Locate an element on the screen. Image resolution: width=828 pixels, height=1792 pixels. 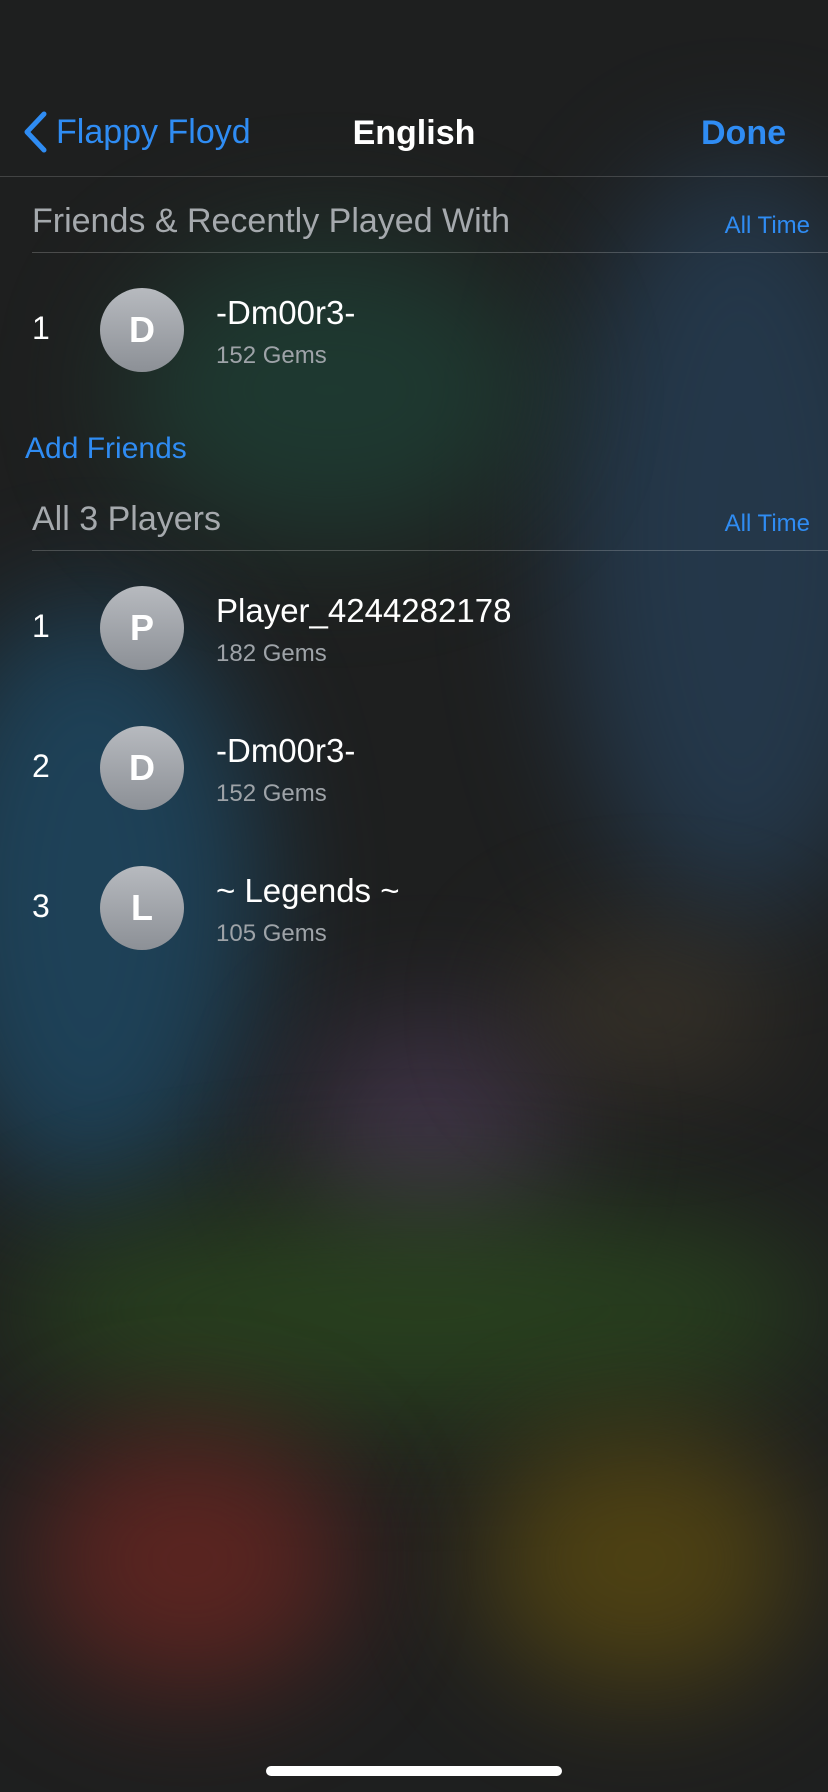
leaderboard-row: 2 D -Dm00r3- 152 Gems is located at coordinates (414, 766).